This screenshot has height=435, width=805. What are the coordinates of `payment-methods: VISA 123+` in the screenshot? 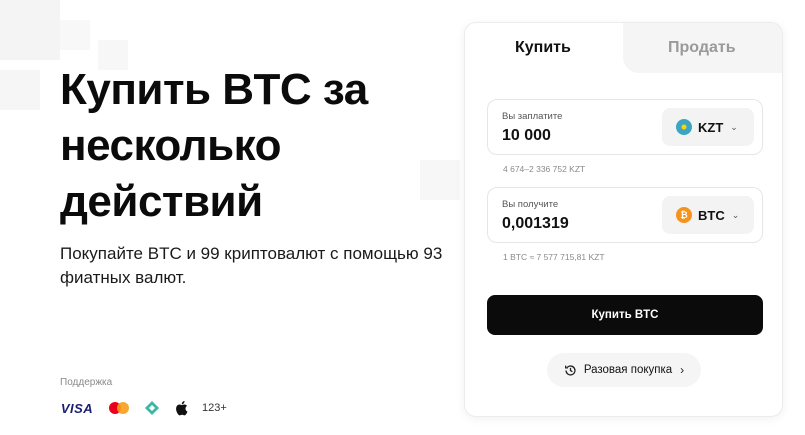 It's located at (150, 408).